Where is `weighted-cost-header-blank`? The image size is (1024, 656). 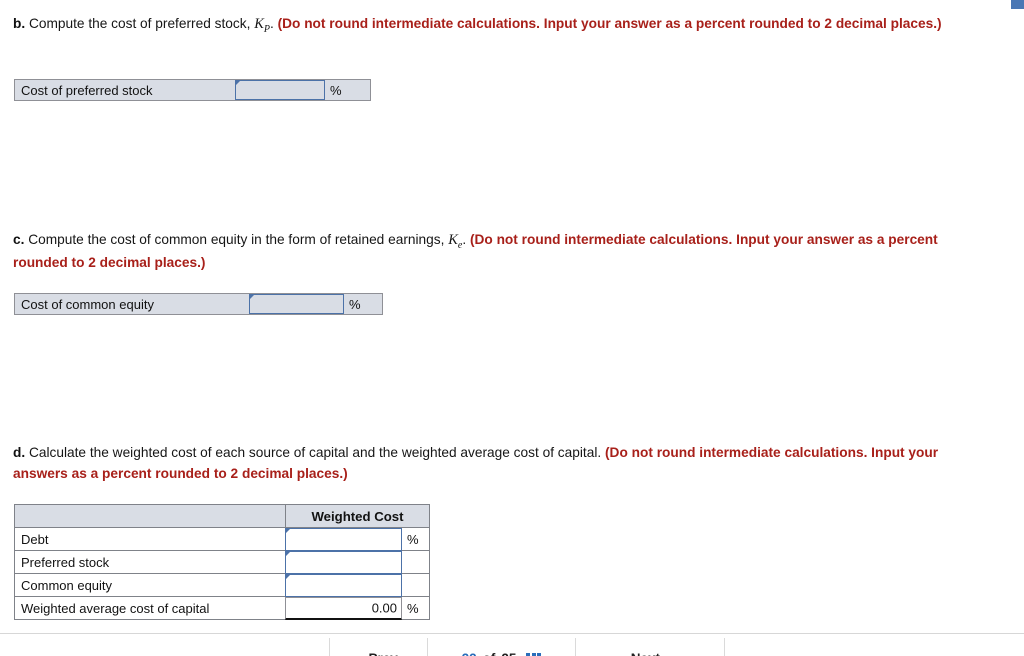 weighted-cost-header-blank is located at coordinates (150, 516).